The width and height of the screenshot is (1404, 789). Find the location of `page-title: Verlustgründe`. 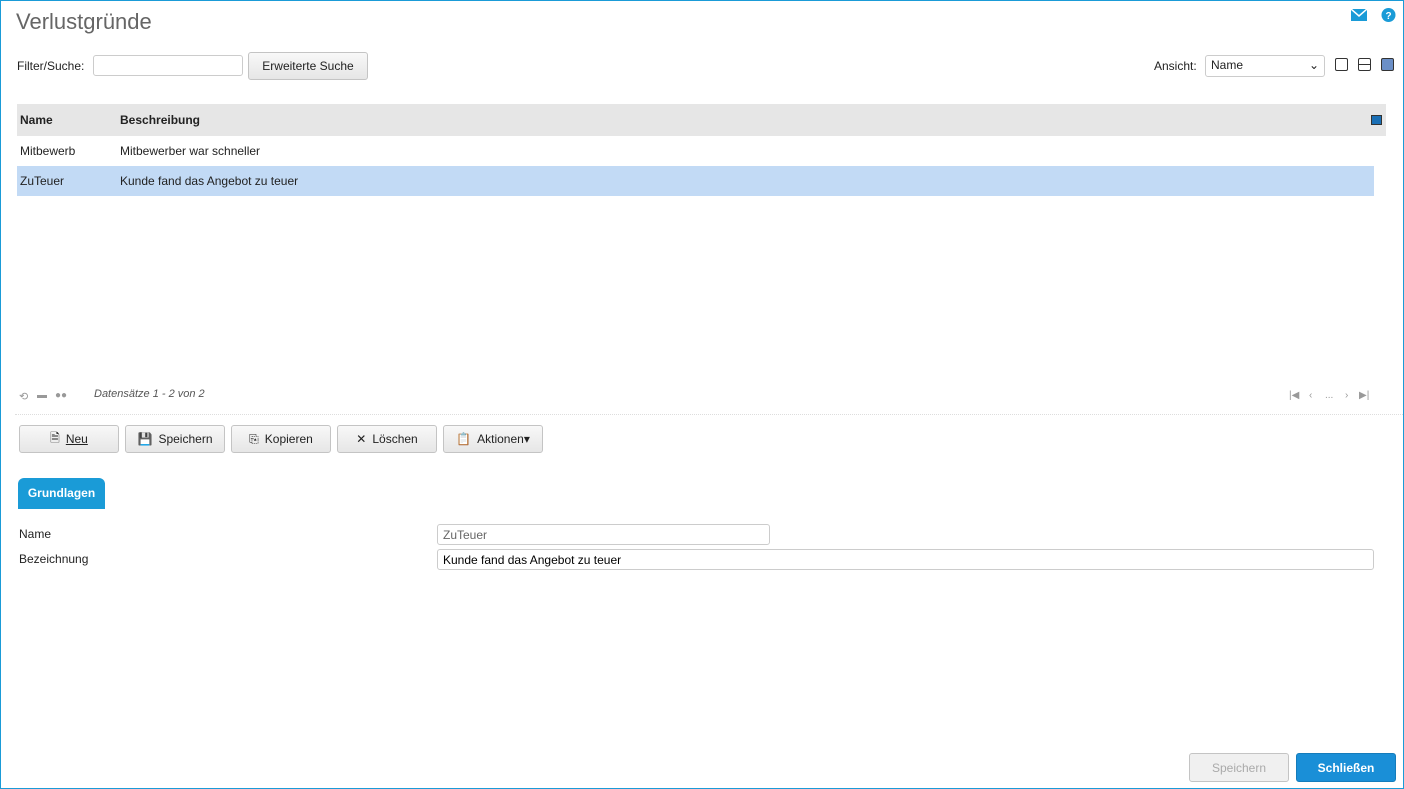

page-title: Verlustgründe is located at coordinates (84, 21).